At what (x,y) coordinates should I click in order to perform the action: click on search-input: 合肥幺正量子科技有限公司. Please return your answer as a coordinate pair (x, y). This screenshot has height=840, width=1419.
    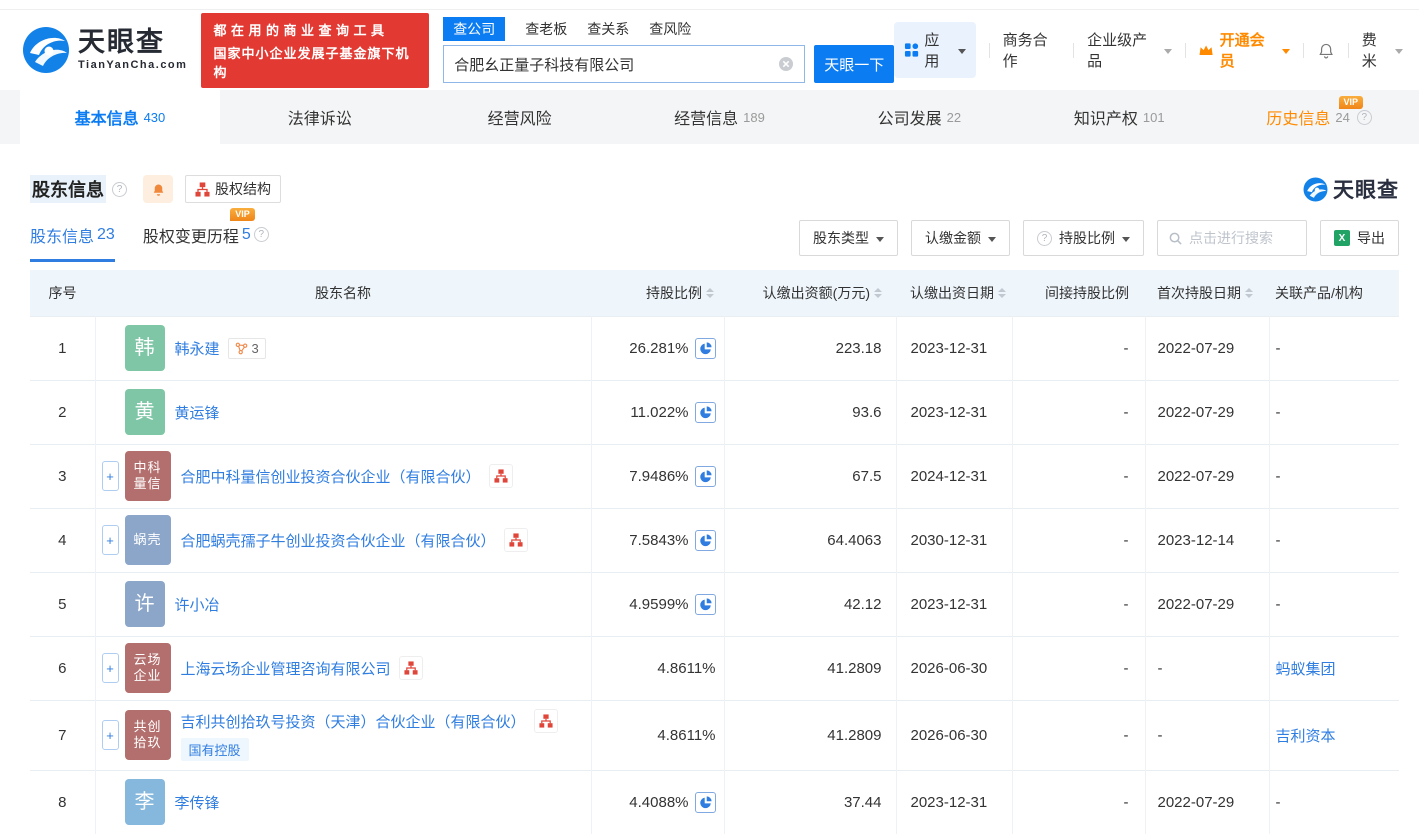
    Looking at the image, I should click on (624, 64).